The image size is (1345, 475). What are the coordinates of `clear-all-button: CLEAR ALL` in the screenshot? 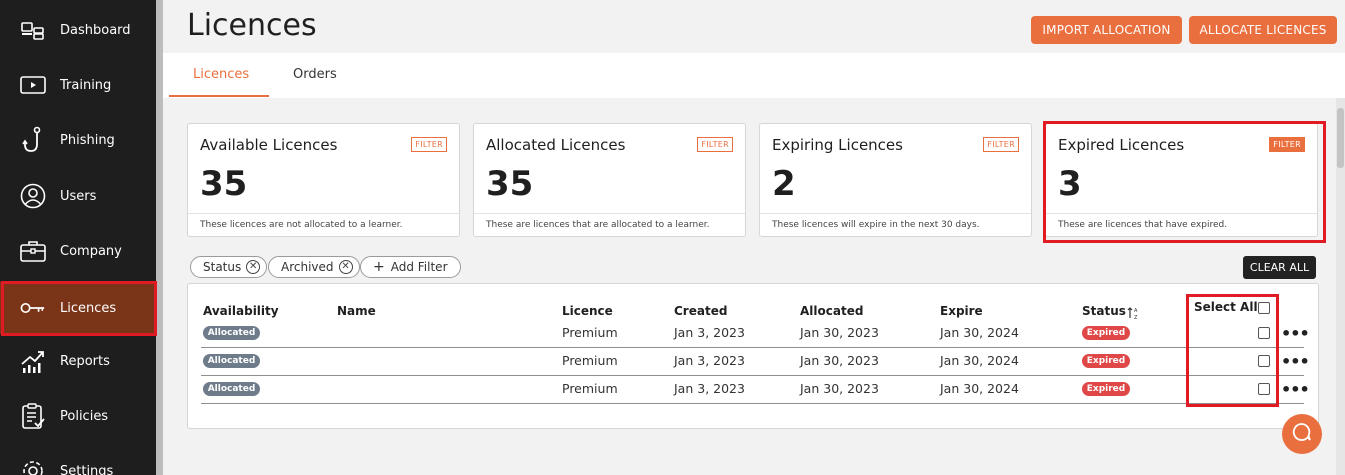 It's located at (1279, 267).